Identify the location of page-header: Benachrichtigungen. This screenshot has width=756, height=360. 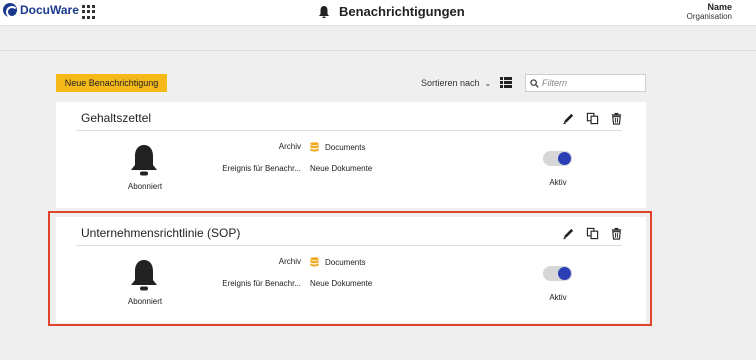
(391, 11).